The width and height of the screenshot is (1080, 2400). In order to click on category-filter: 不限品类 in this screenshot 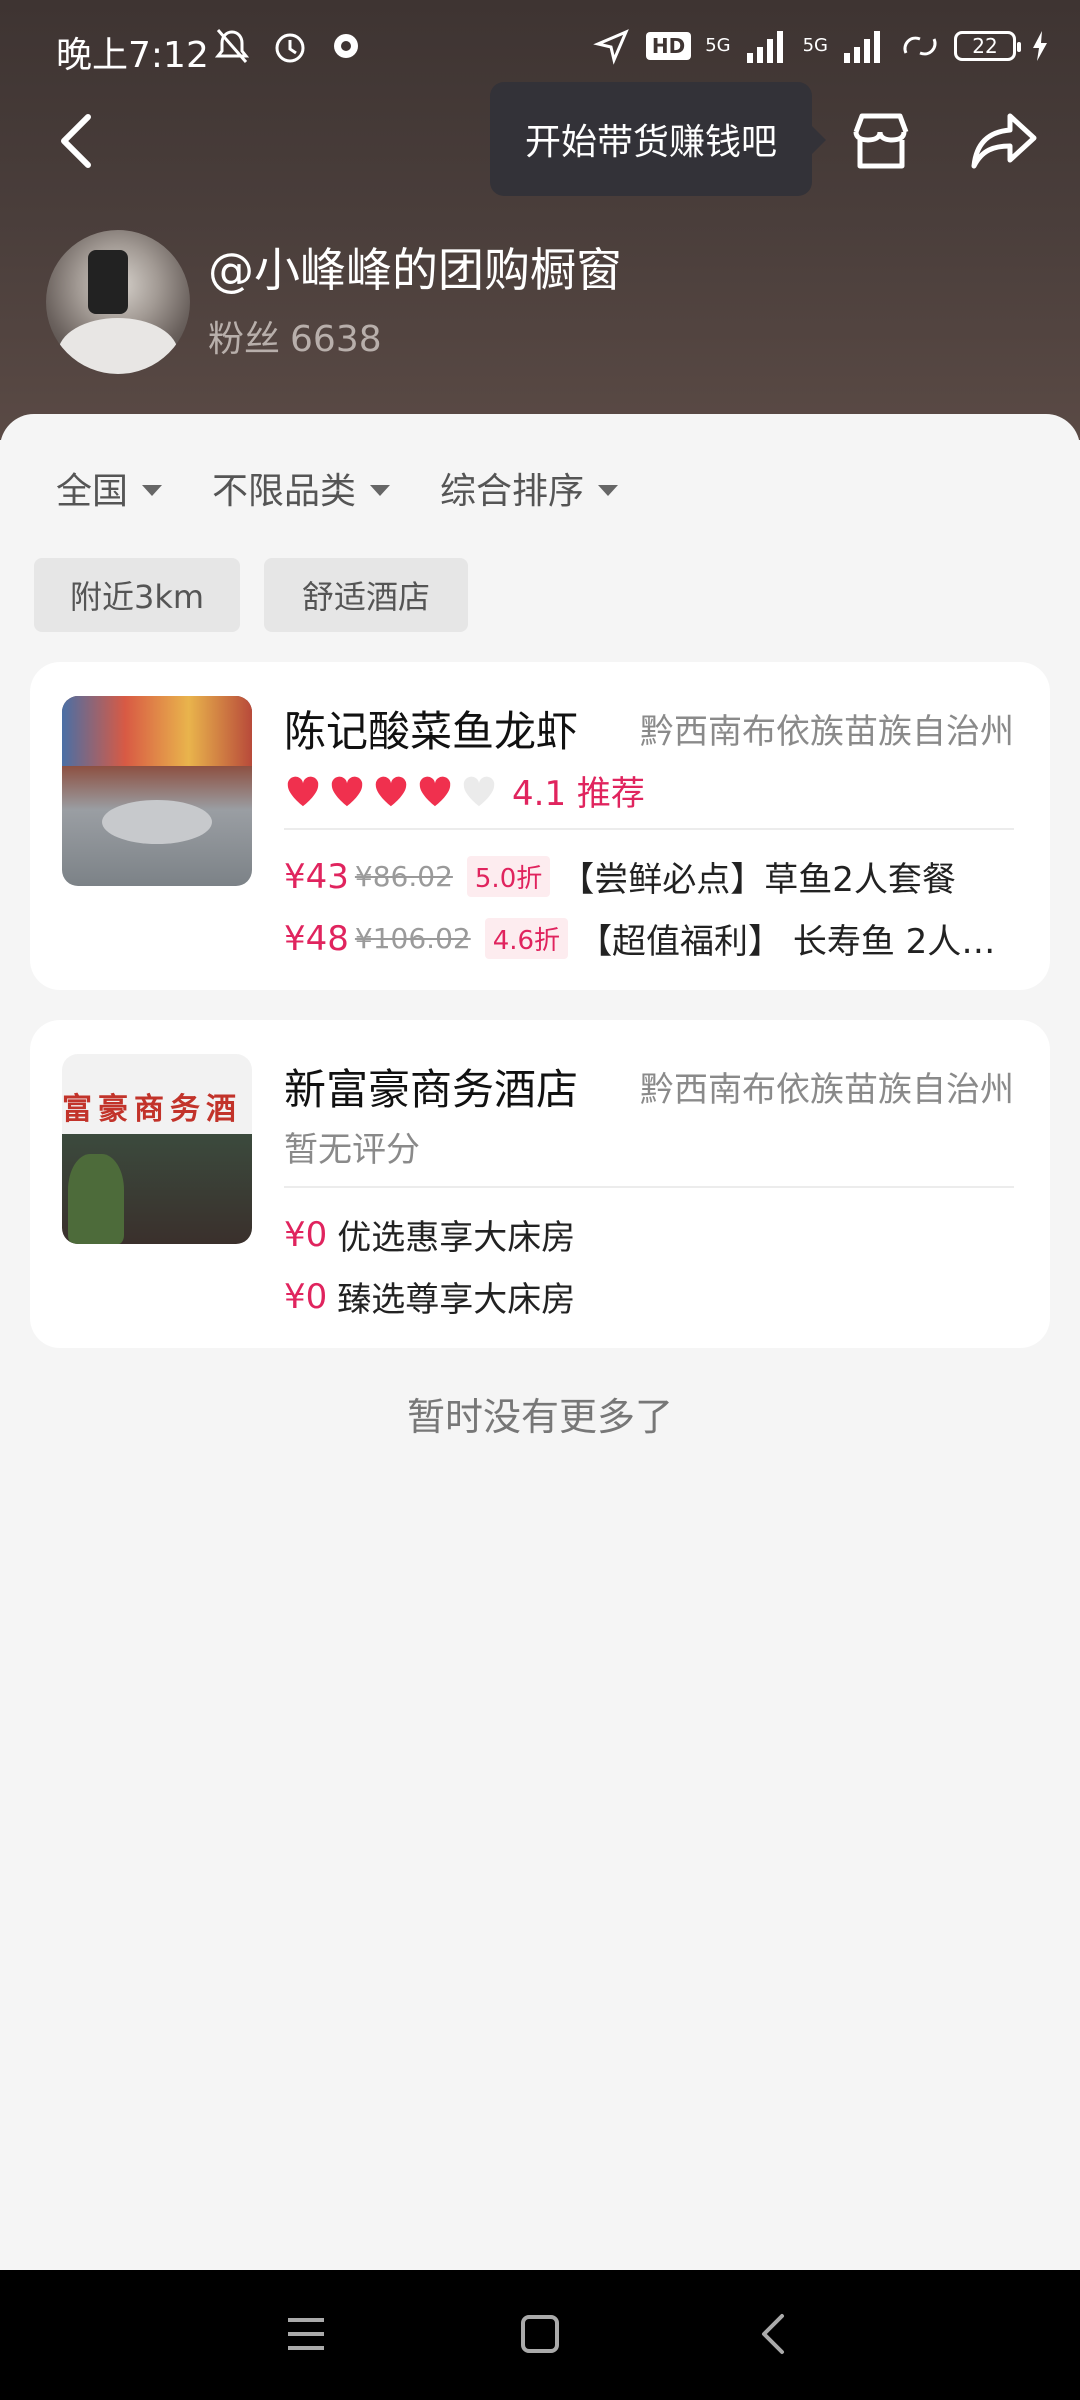, I will do `click(301, 488)`.